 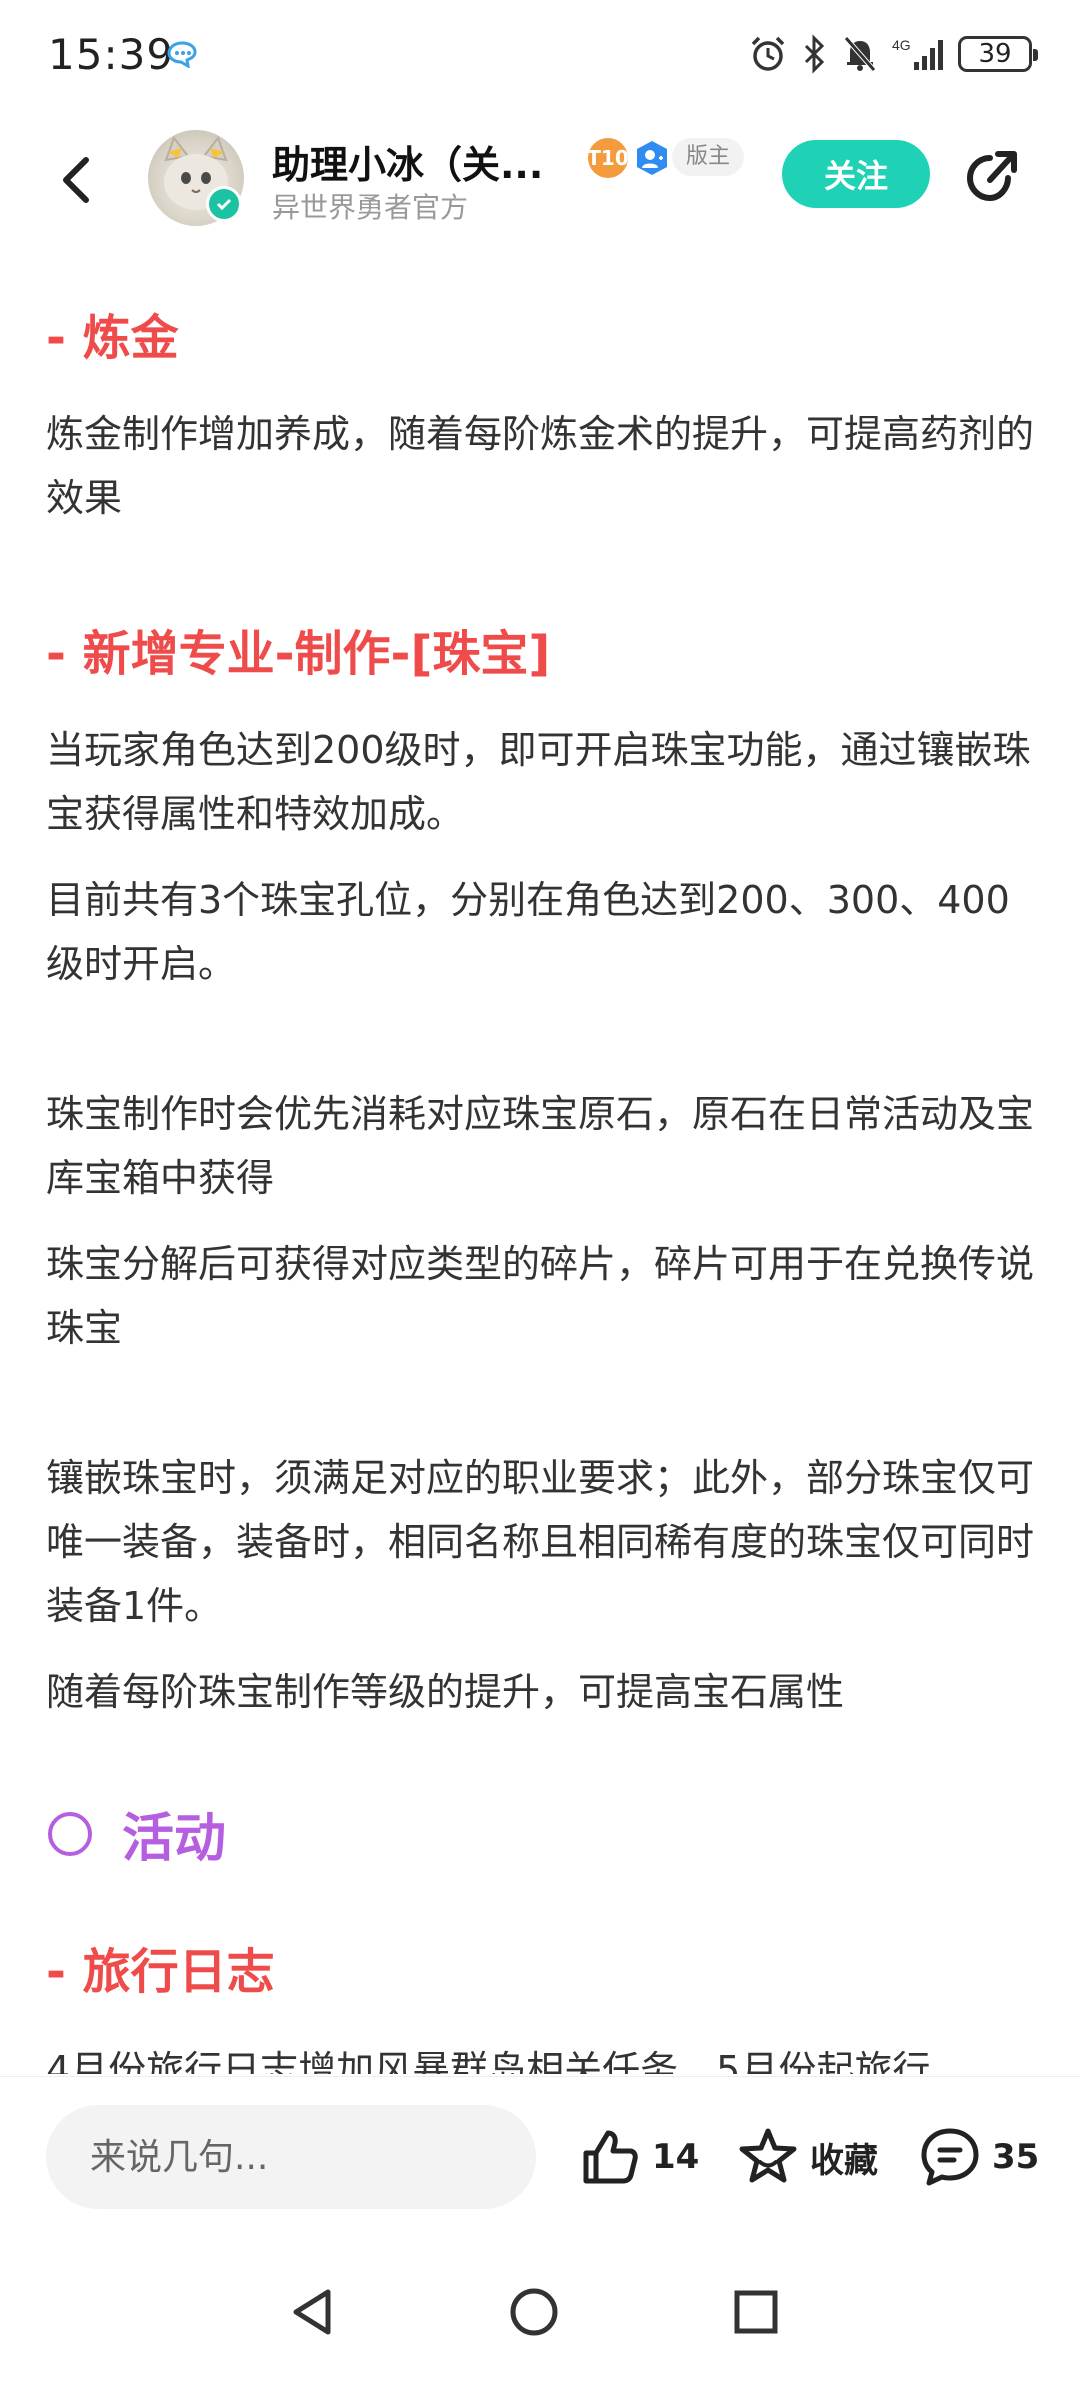 I want to click on post-header: 助理小冰（关... 异世界勇者官方 T10 版主 关注, so click(x=540, y=180).